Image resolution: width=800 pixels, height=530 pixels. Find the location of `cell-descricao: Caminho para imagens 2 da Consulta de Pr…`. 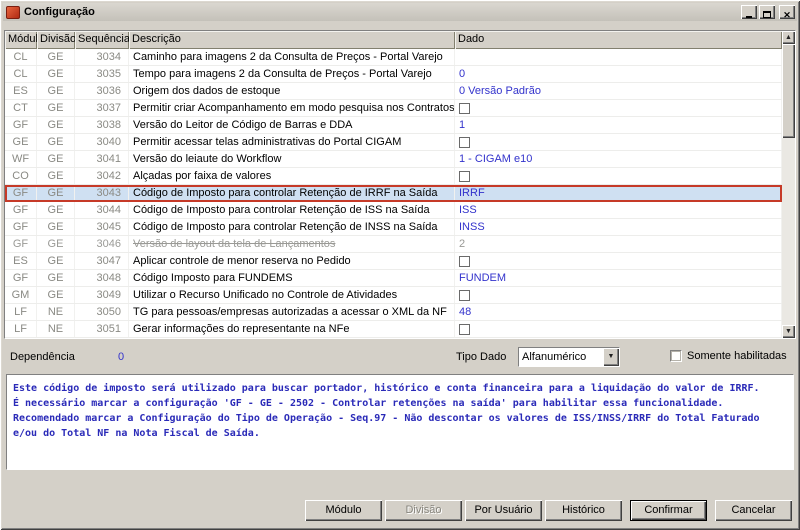

cell-descricao: Caminho para imagens 2 da Consulta de Pr… is located at coordinates (292, 57).